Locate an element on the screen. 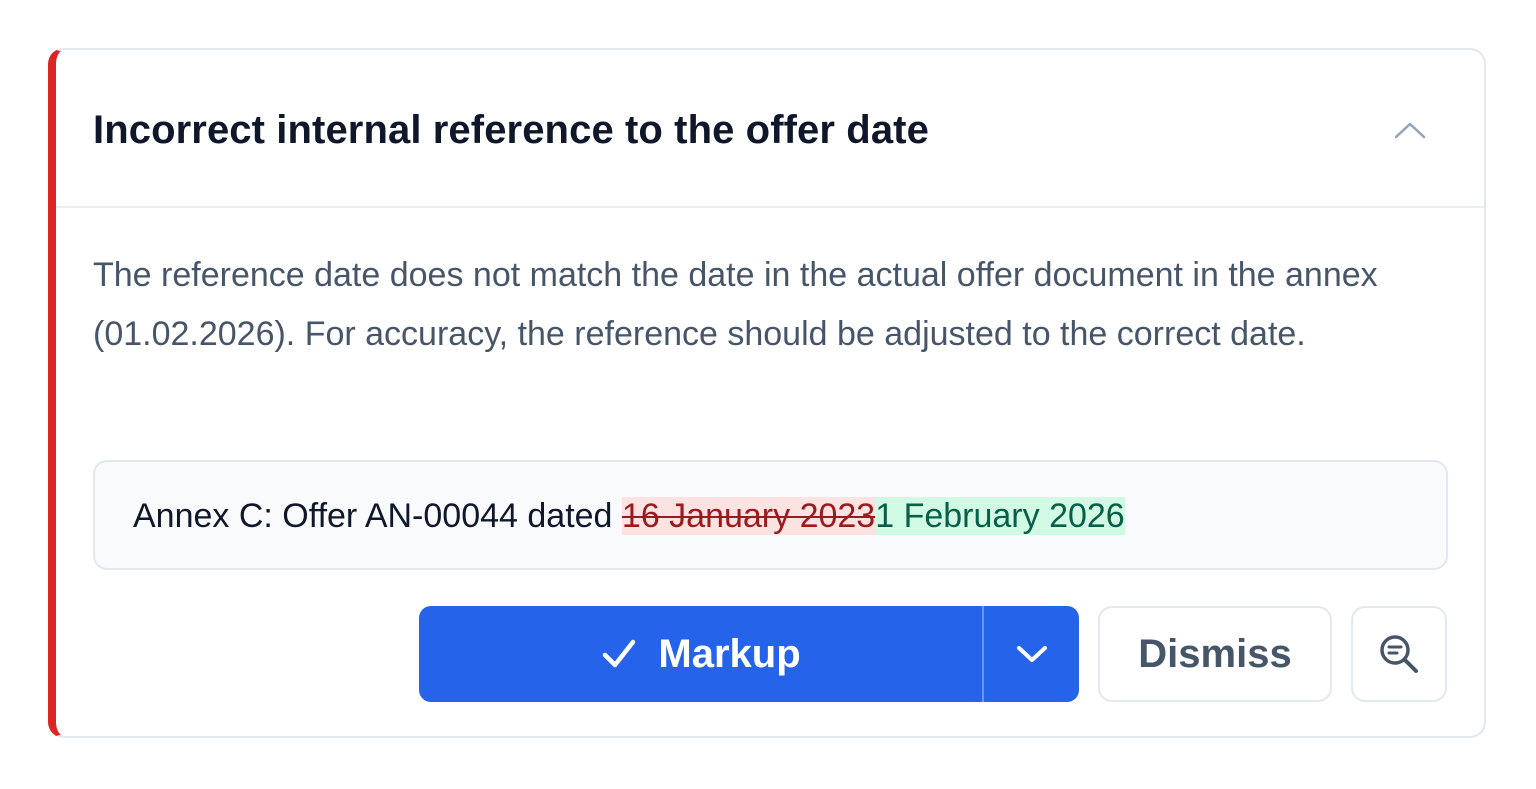  markup-label: Markup is located at coordinates (729, 653).